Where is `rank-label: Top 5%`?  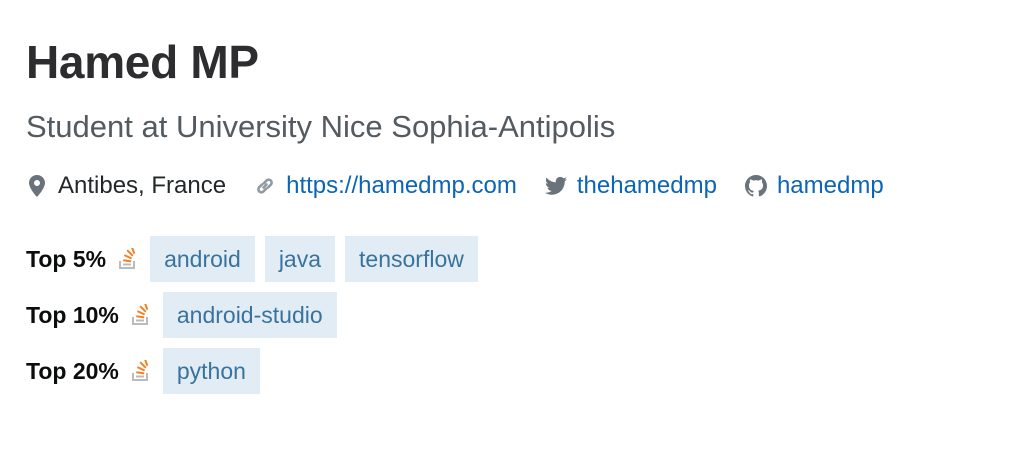 rank-label: Top 5% is located at coordinates (66, 258).